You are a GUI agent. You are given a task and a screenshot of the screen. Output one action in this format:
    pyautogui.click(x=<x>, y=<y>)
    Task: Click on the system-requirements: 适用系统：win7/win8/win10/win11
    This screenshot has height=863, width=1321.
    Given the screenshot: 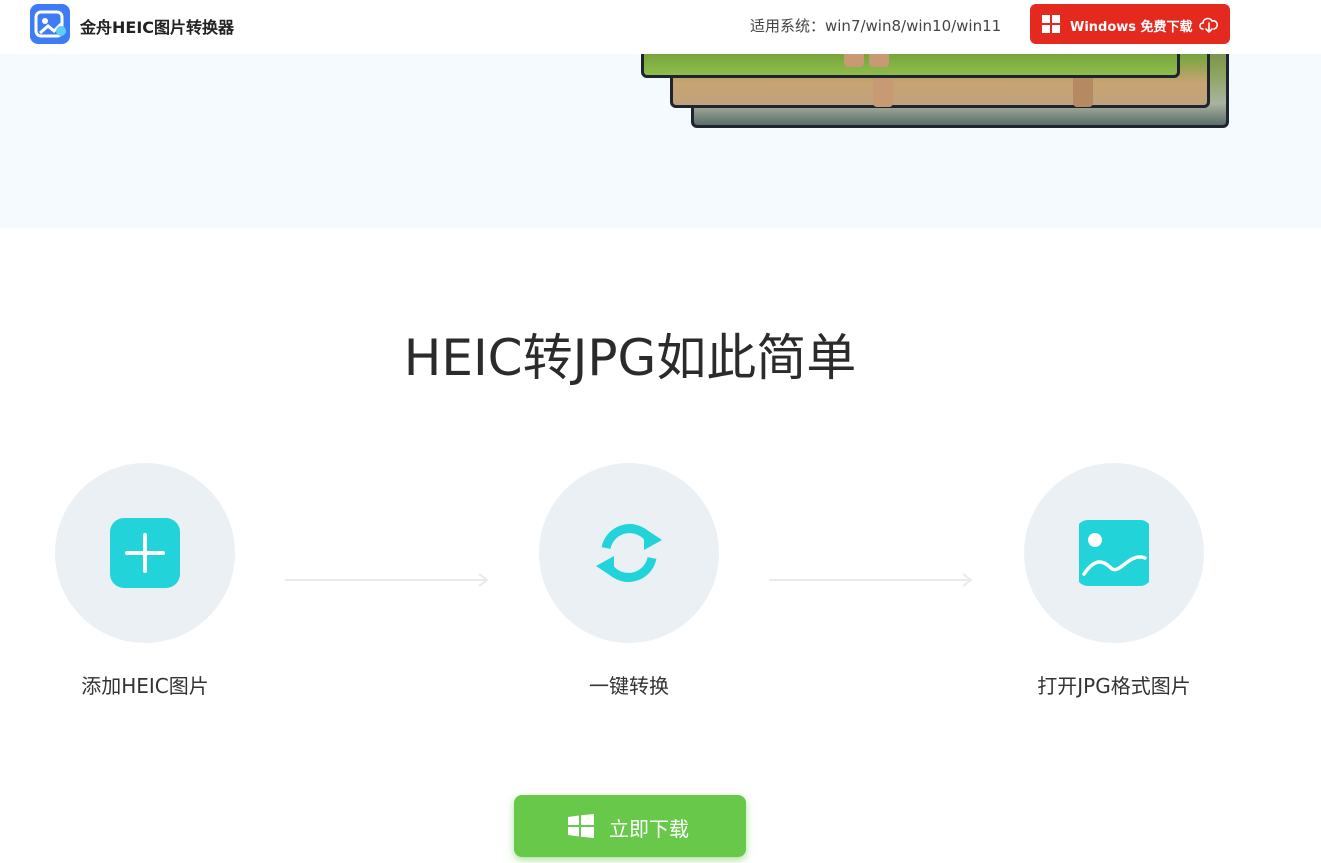 What is the action you would take?
    pyautogui.click(x=876, y=26)
    